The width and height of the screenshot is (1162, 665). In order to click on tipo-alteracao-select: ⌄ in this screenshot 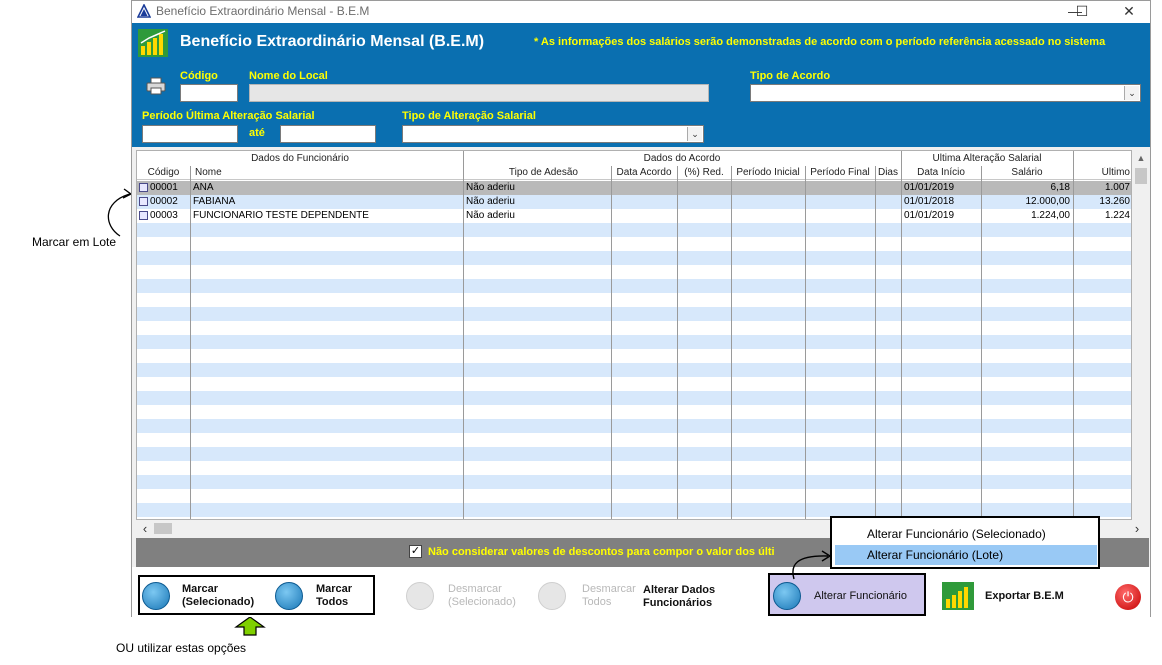, I will do `click(553, 134)`.